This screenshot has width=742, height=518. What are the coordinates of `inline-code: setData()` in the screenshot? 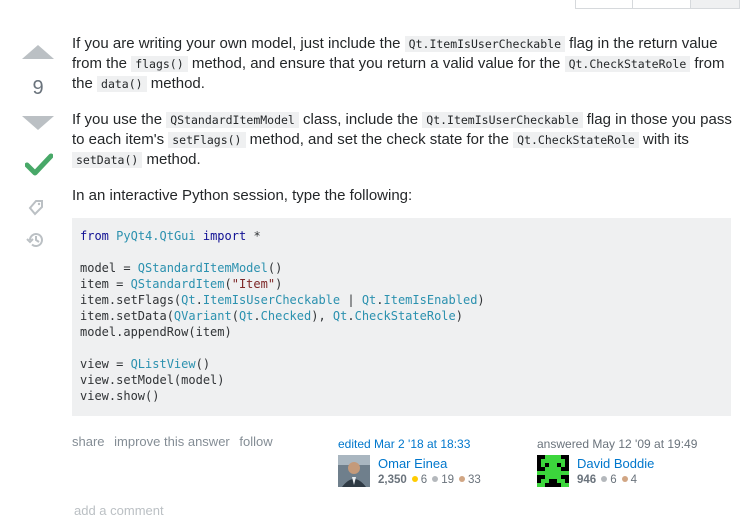 It's located at (107, 160).